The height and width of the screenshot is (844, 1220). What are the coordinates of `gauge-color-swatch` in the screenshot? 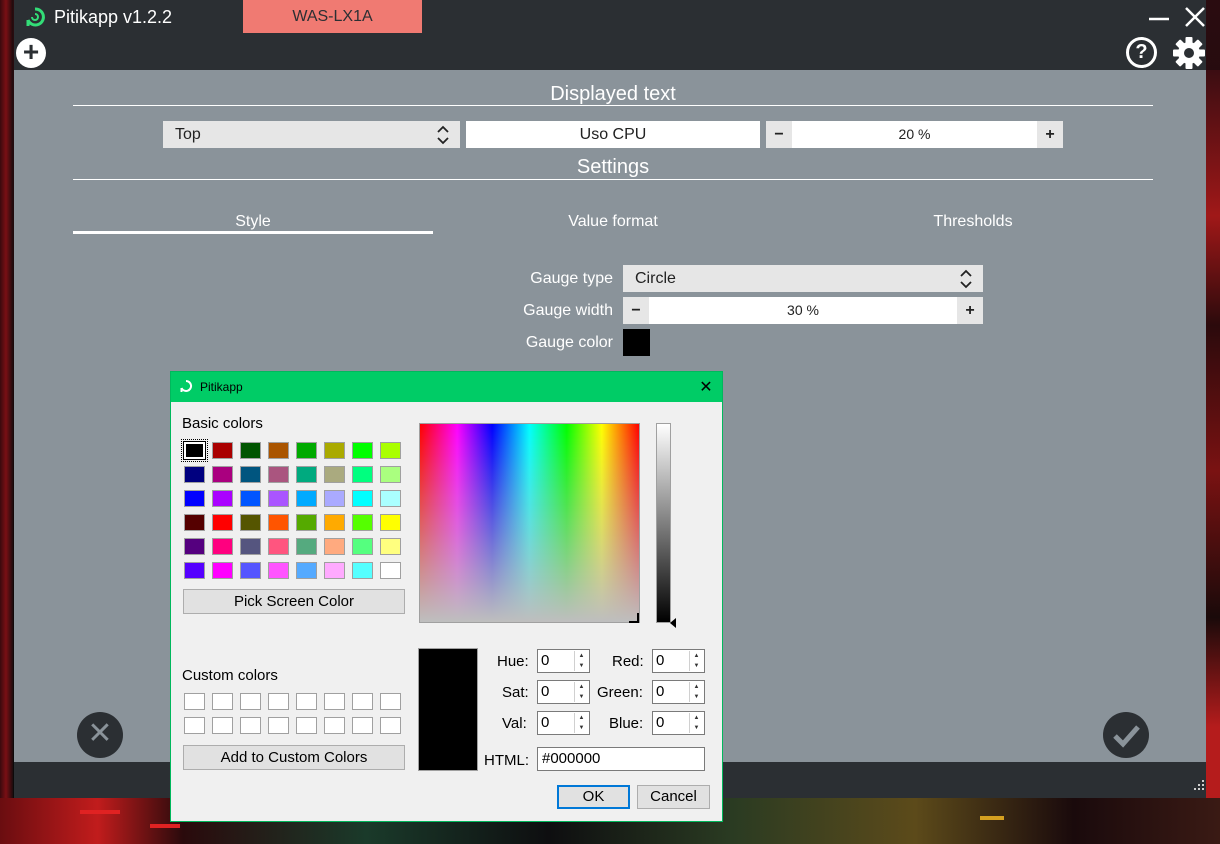 It's located at (636, 342).